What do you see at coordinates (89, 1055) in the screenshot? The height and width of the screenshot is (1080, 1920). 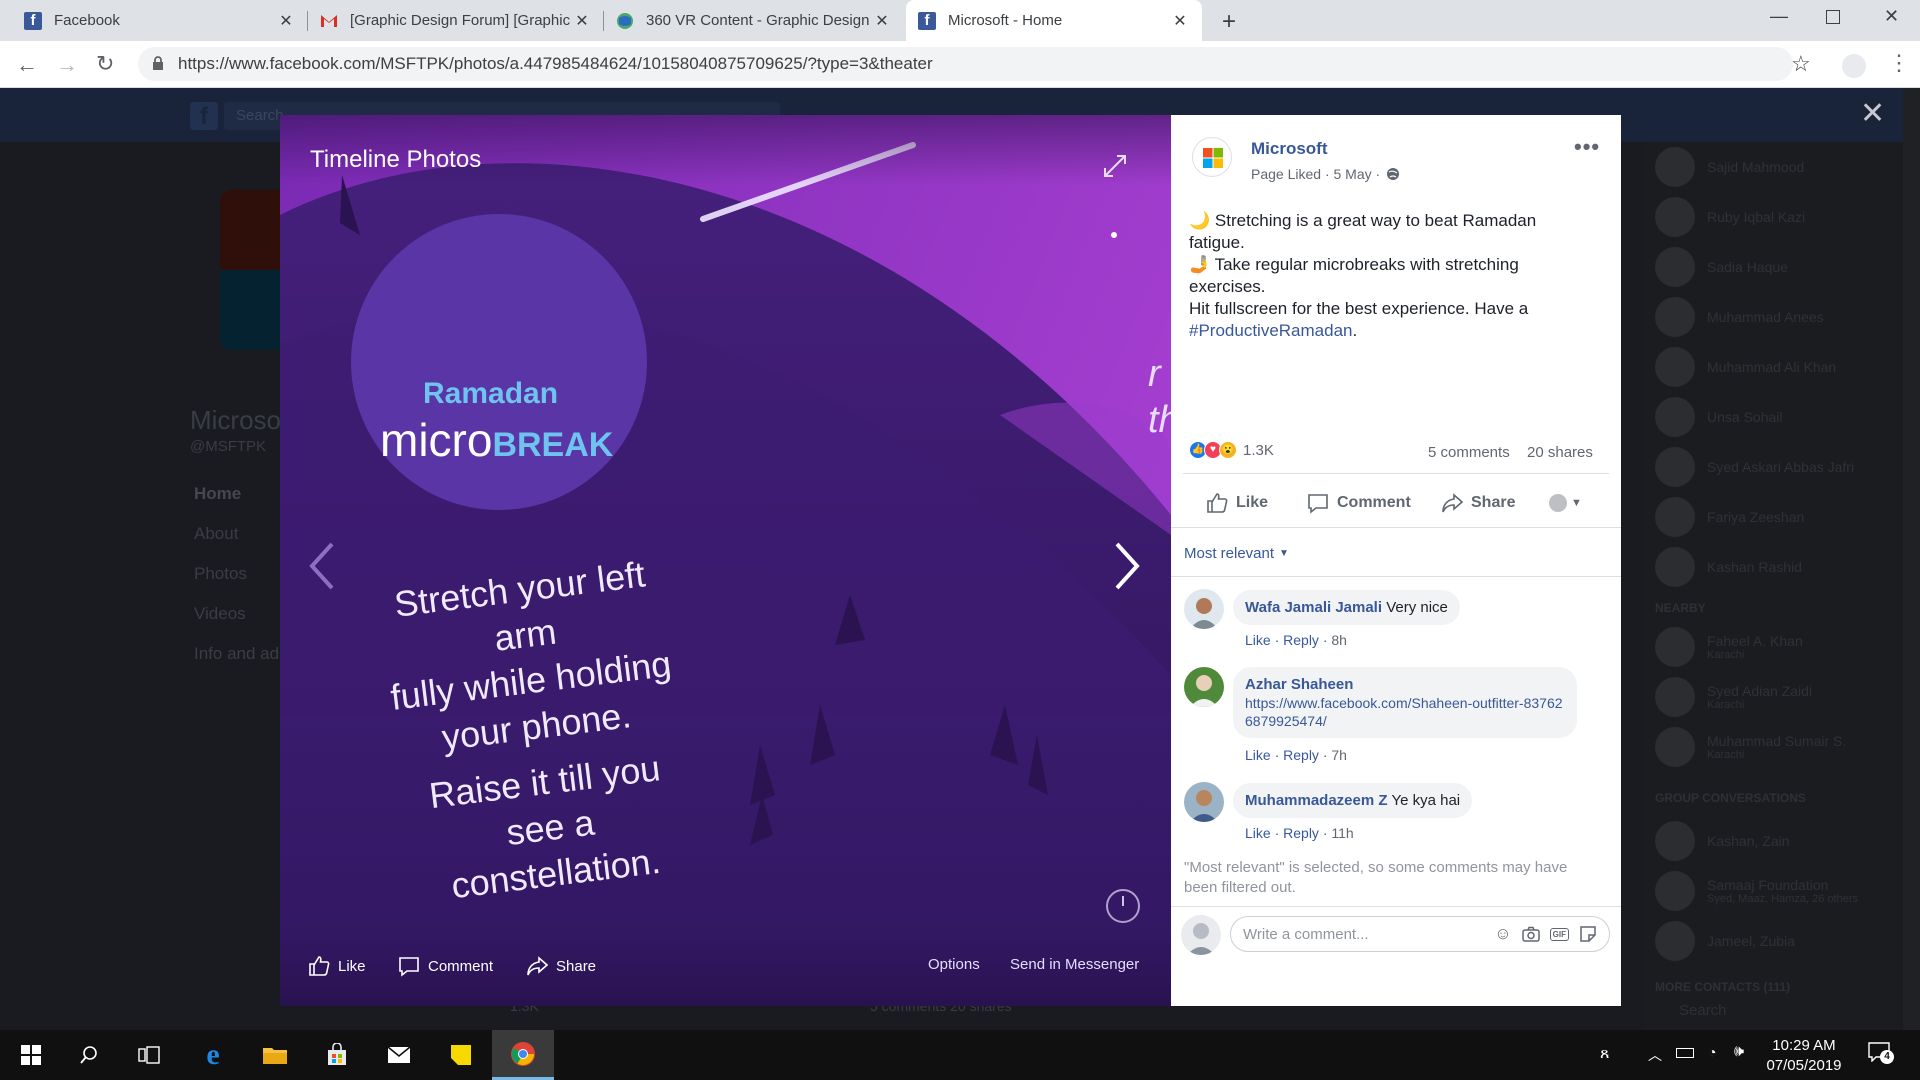 I see `search-icon` at bounding box center [89, 1055].